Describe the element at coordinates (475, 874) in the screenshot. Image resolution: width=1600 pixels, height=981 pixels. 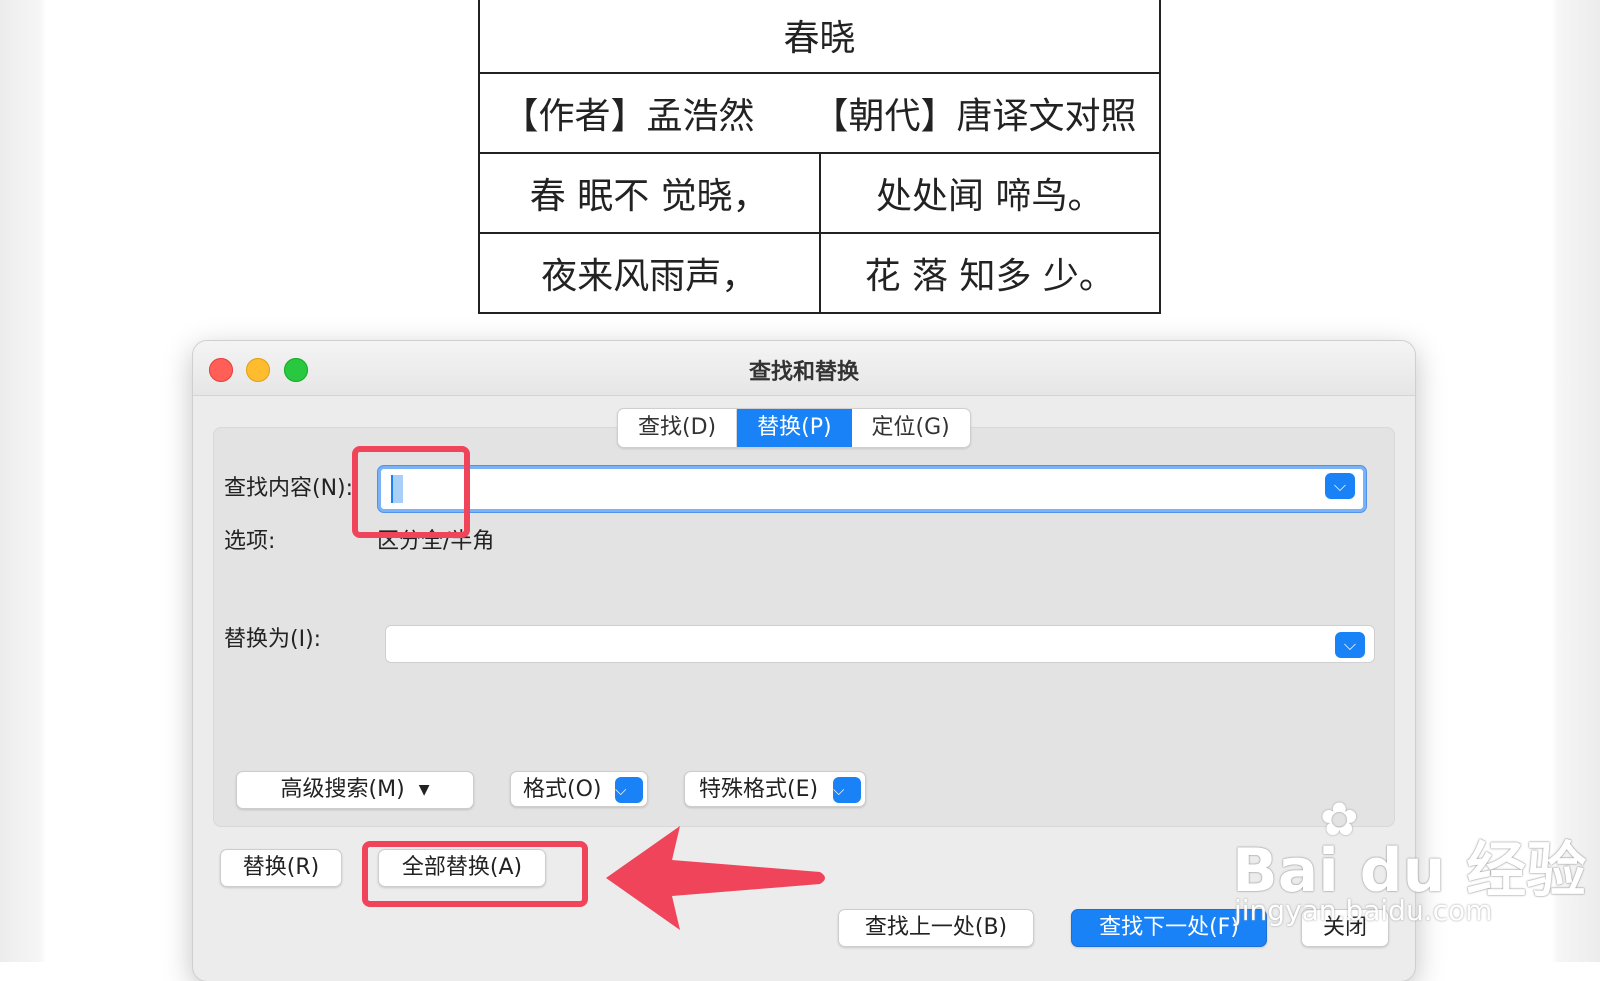
I see `highlight-box-replace-all` at that location.